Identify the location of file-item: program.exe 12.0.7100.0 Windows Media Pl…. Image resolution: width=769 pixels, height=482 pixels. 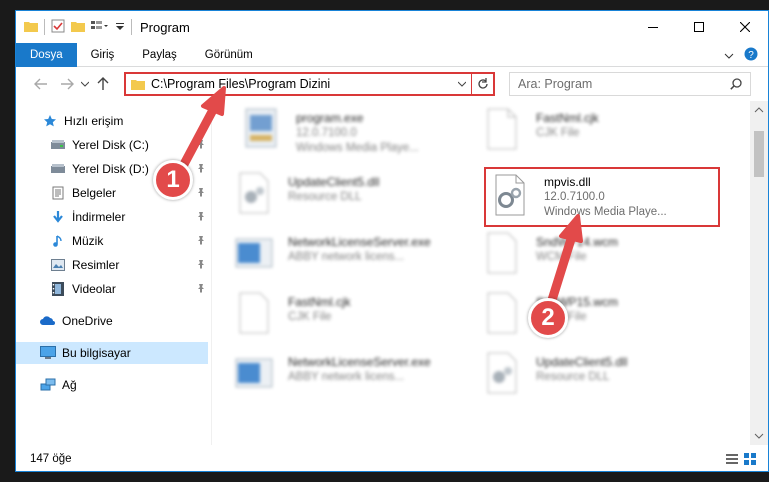
(362, 135).